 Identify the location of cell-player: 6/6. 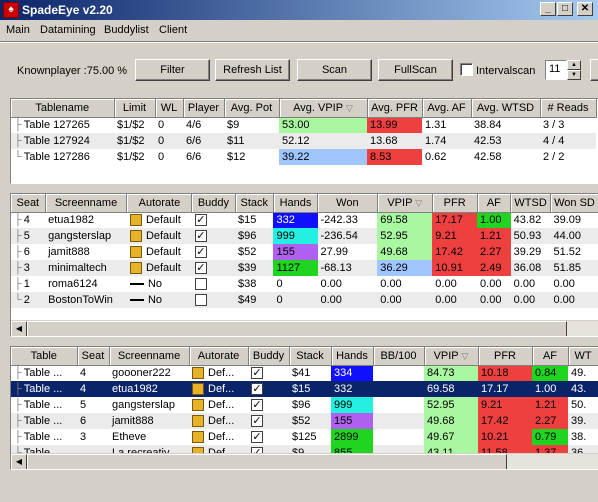
(203, 141).